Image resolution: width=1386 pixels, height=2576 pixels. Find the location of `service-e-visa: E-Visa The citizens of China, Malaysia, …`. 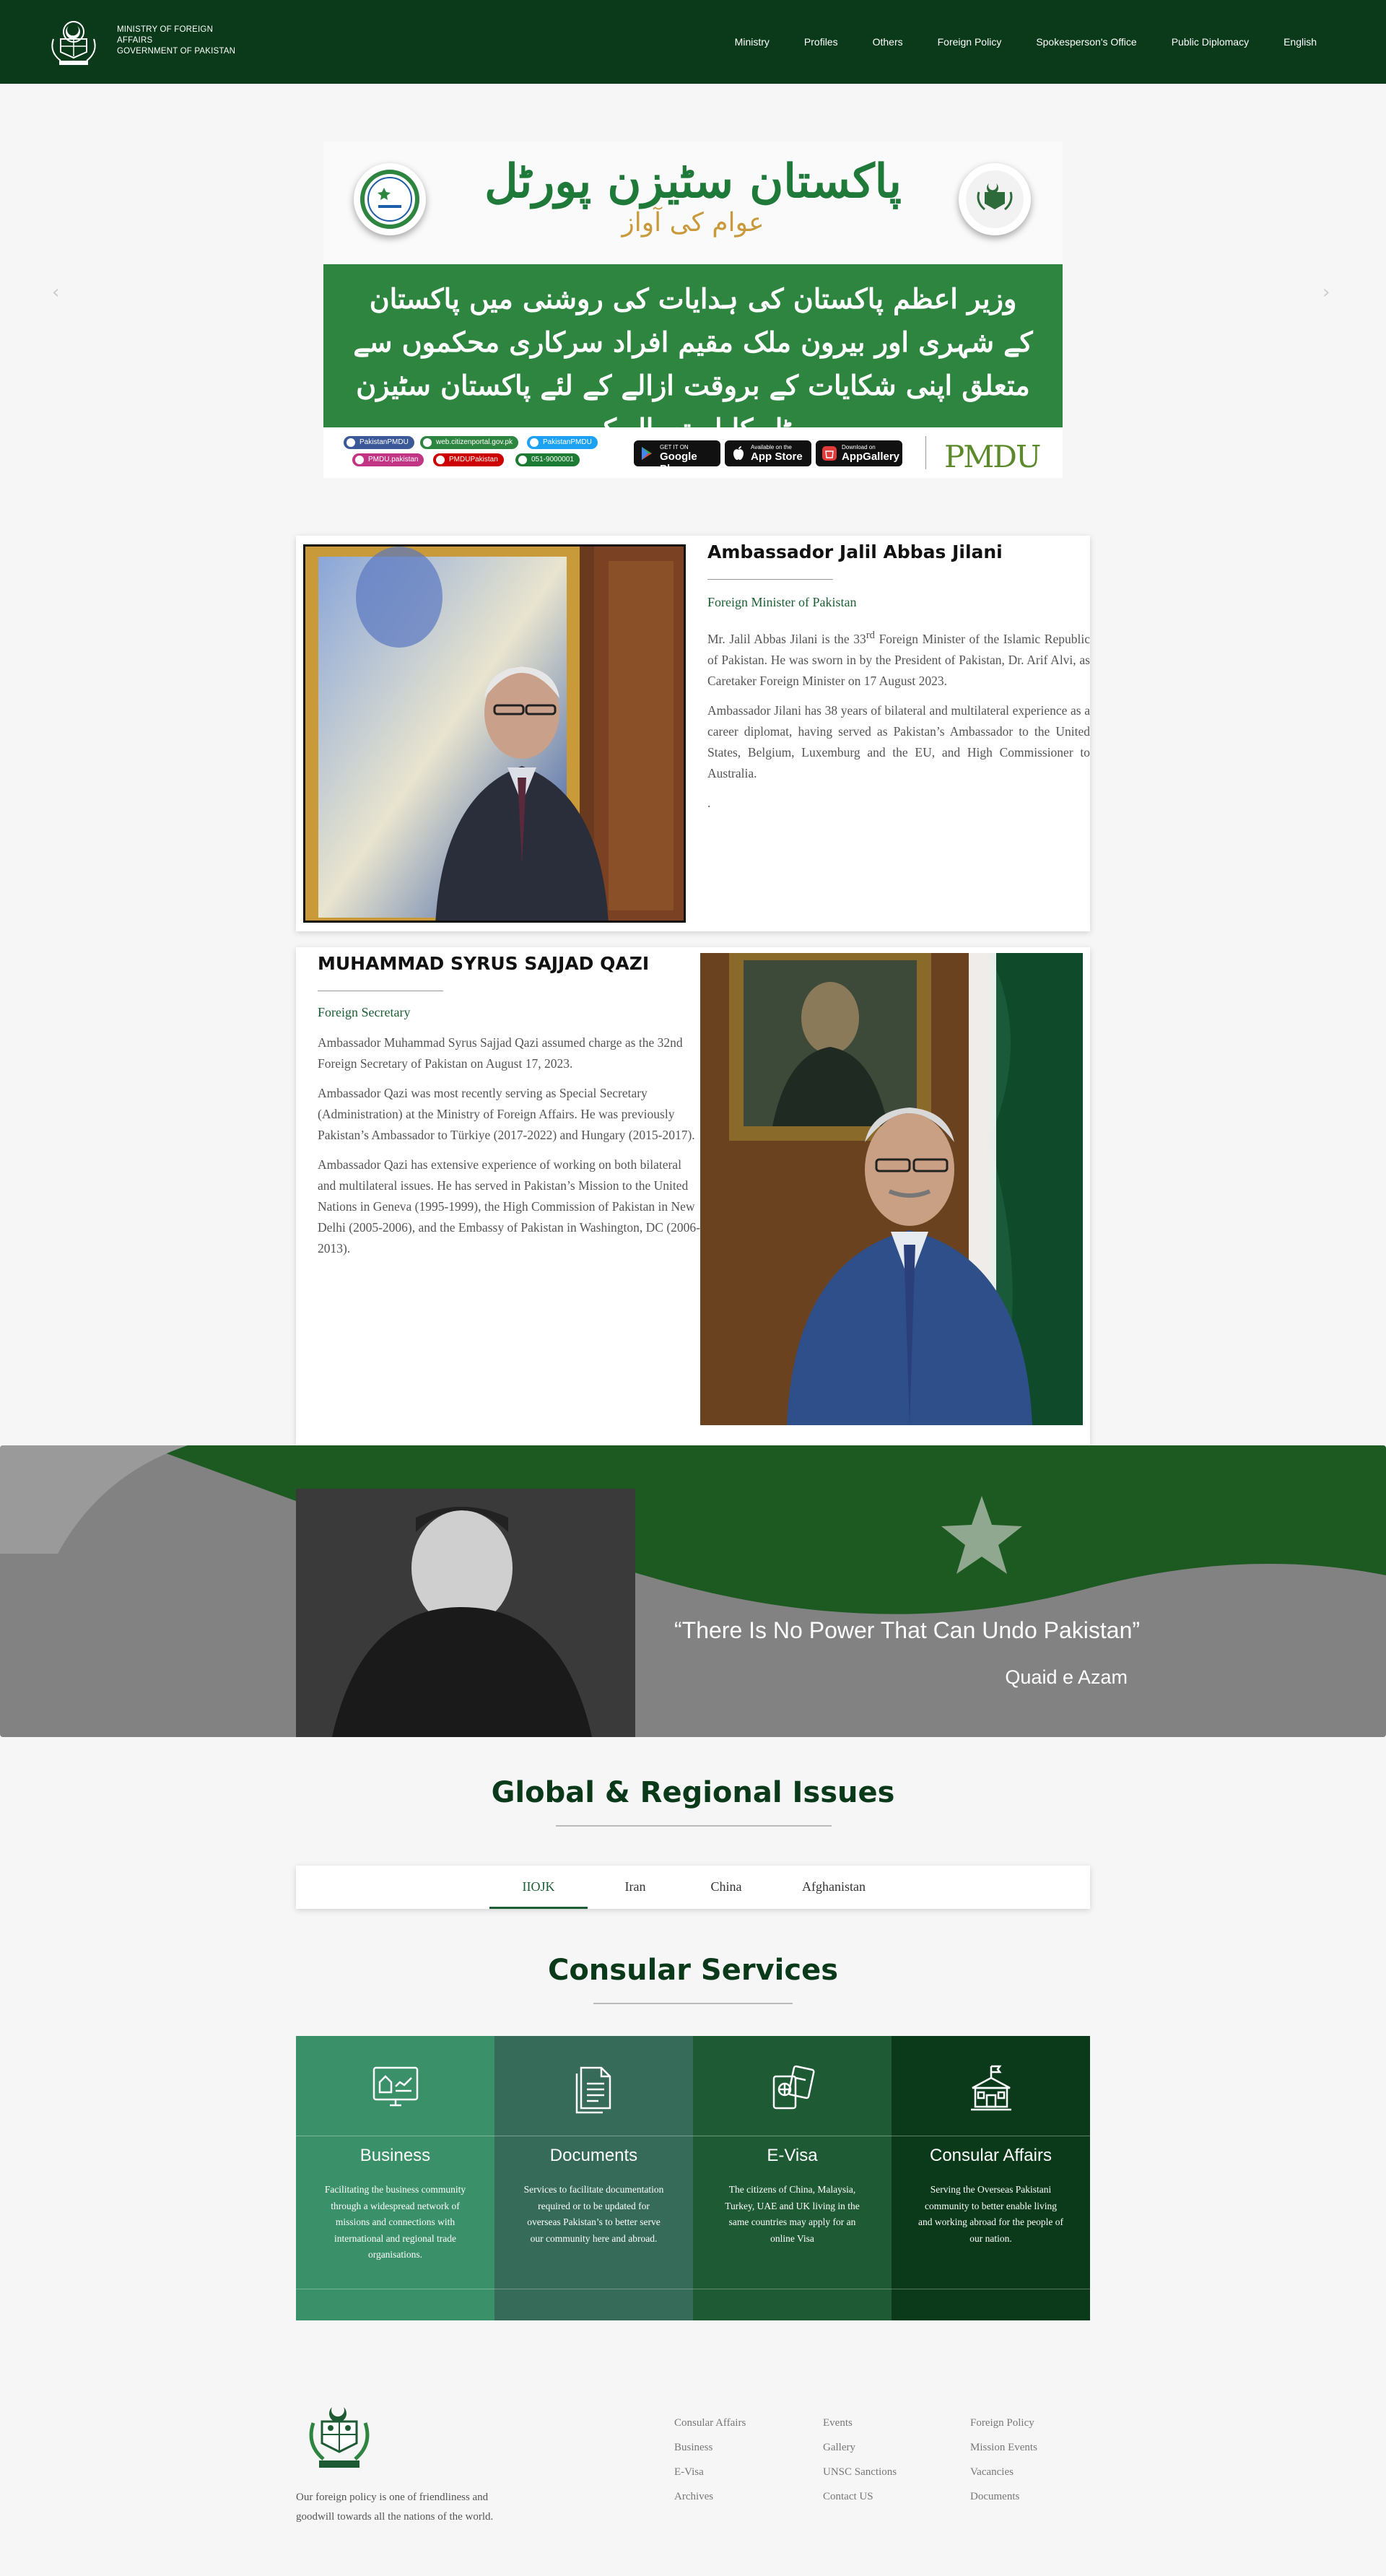

service-e-visa: E-Visa The citizens of China, Malaysia, … is located at coordinates (792, 2178).